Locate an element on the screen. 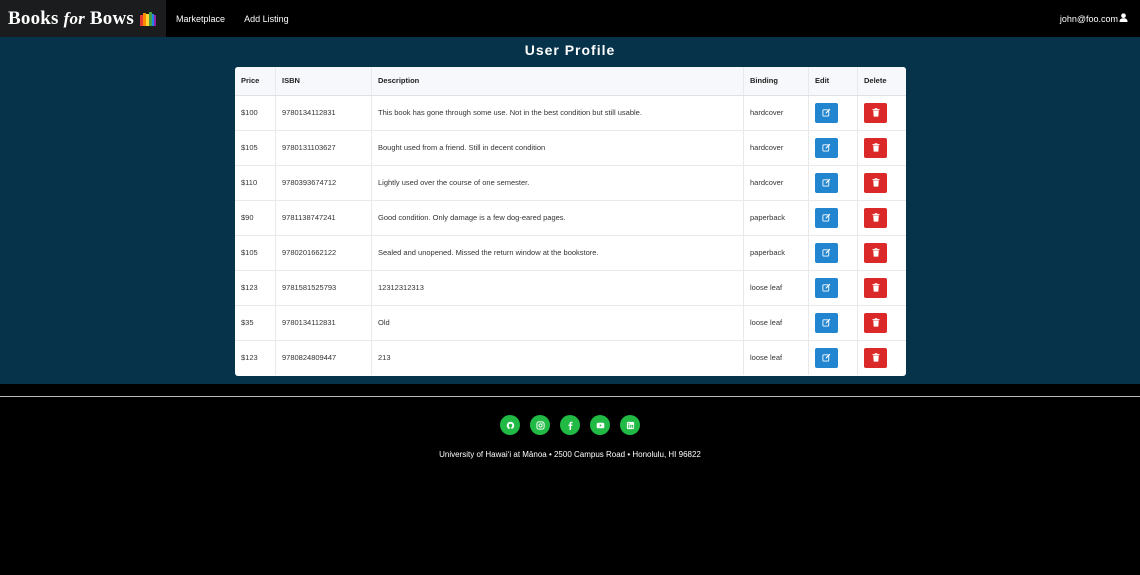 The width and height of the screenshot is (1140, 575). facebook-link is located at coordinates (570, 425).